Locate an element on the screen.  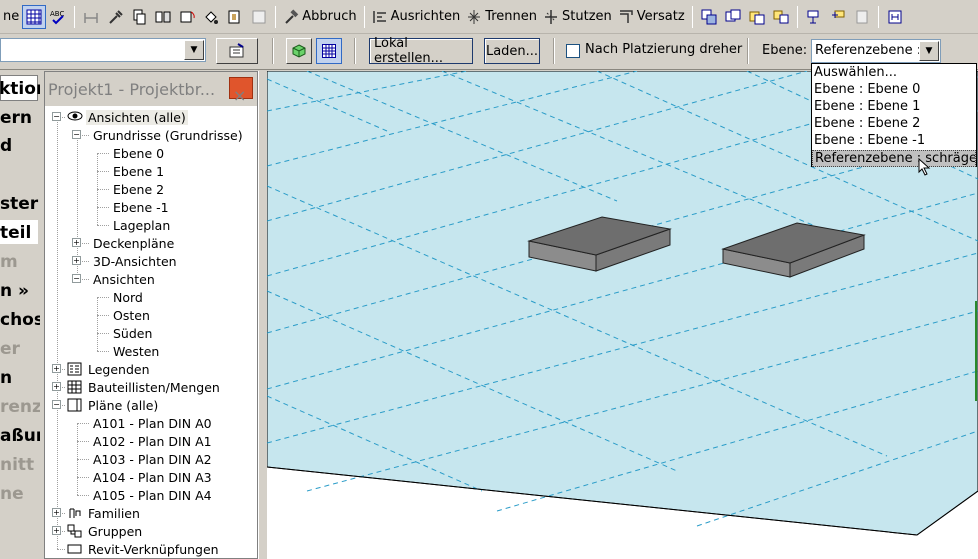
toolbar-left-label: ne is located at coordinates (11, 17).